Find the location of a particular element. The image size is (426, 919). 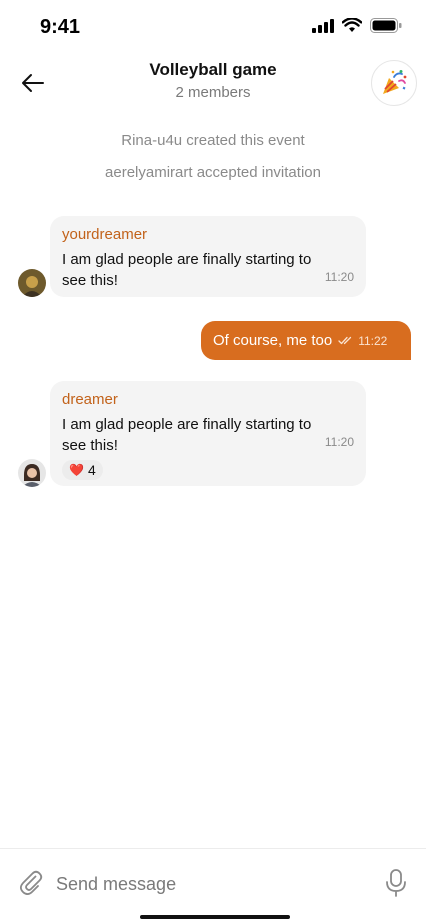

event-avatar is located at coordinates (394, 83).